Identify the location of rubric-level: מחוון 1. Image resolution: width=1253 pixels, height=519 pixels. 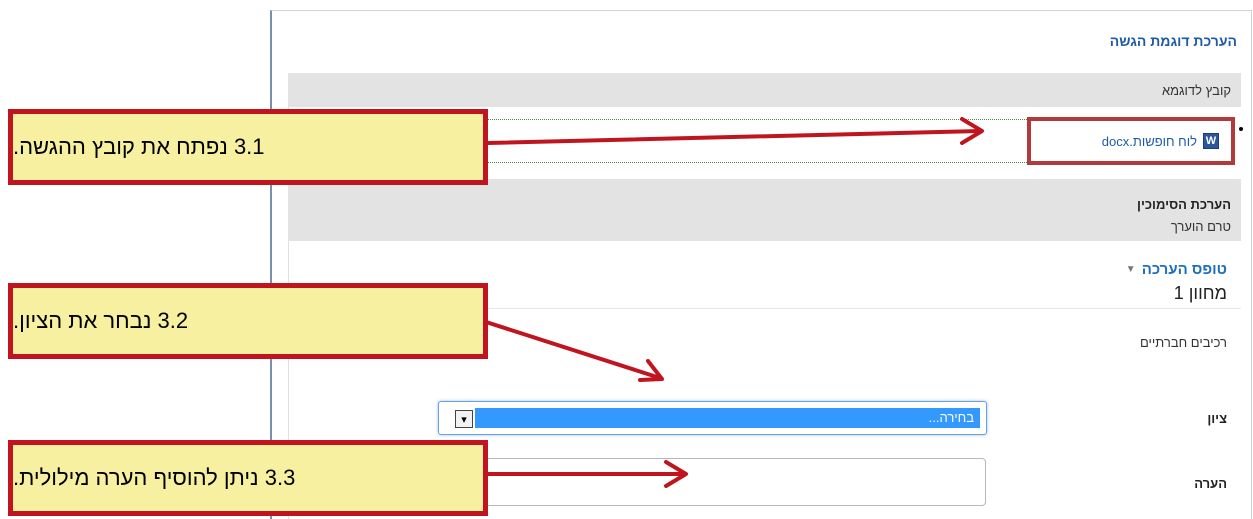
(1200, 293).